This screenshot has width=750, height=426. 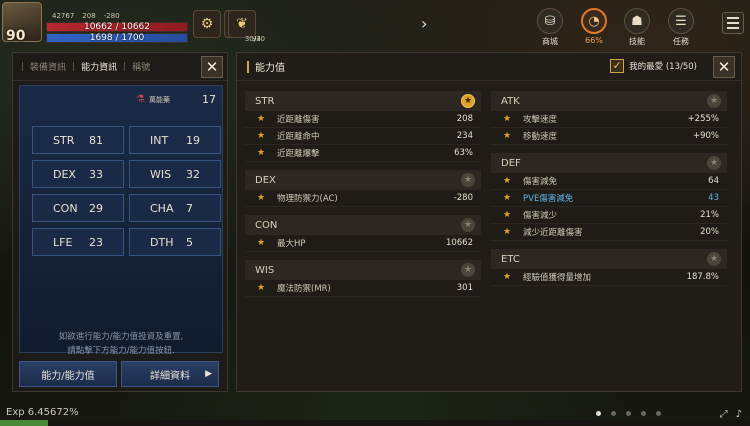 I want to click on hud-stat-a: 42767, so click(x=63, y=16).